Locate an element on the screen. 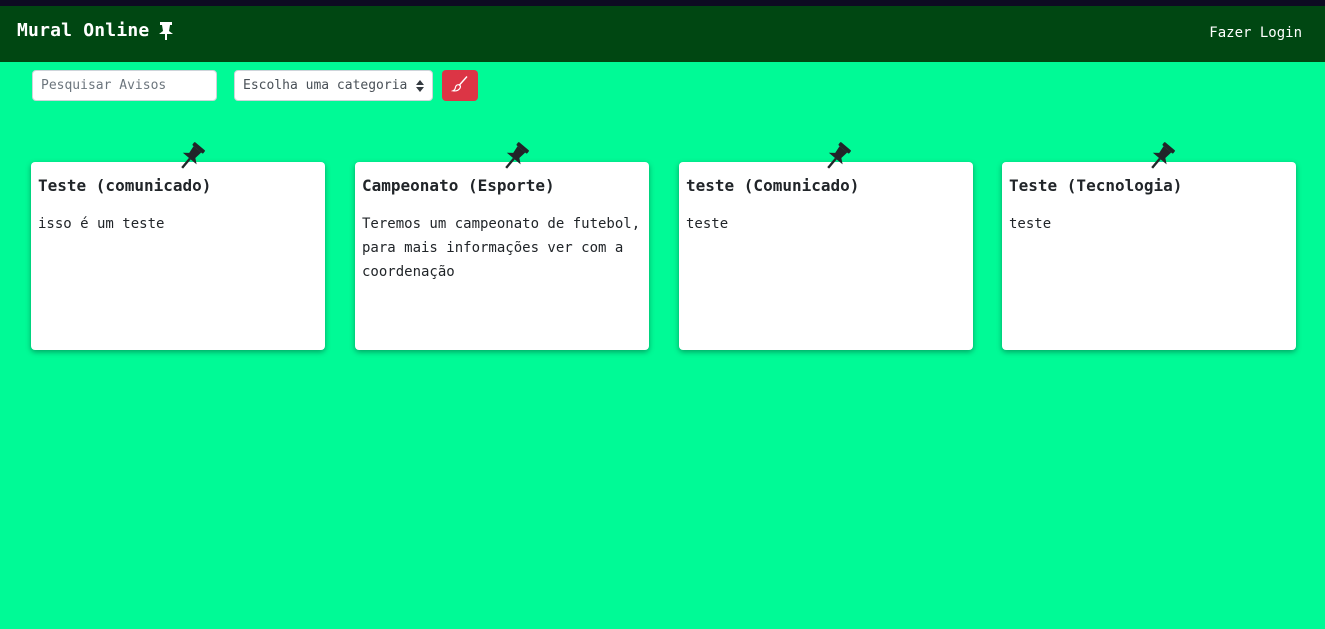  notice-title: Campeonato (Esporte) is located at coordinates (458, 185).